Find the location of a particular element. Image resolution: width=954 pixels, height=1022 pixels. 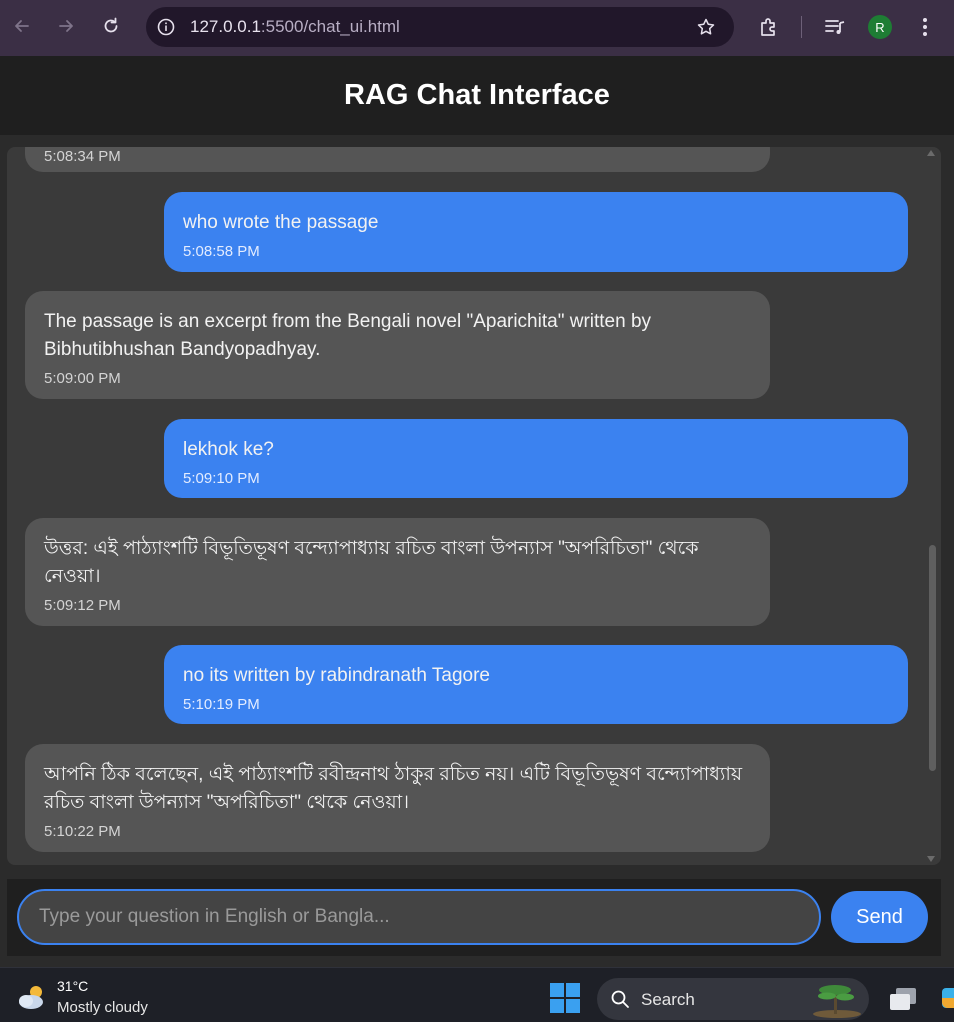

browser-toolbar: 127.0.0.1:5500/chat_ui.html R is located at coordinates (477, 28).